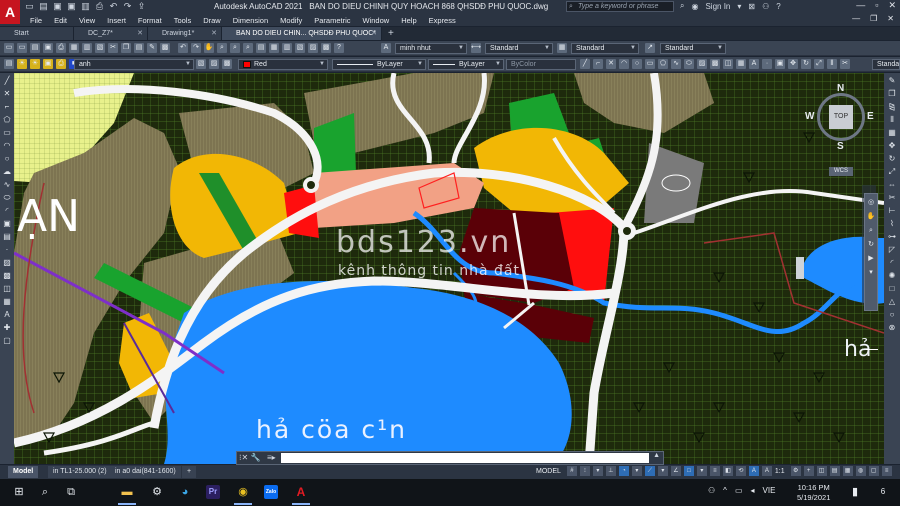  Describe the element at coordinates (7, 250) in the screenshot. I see `point-icon: ·` at that location.